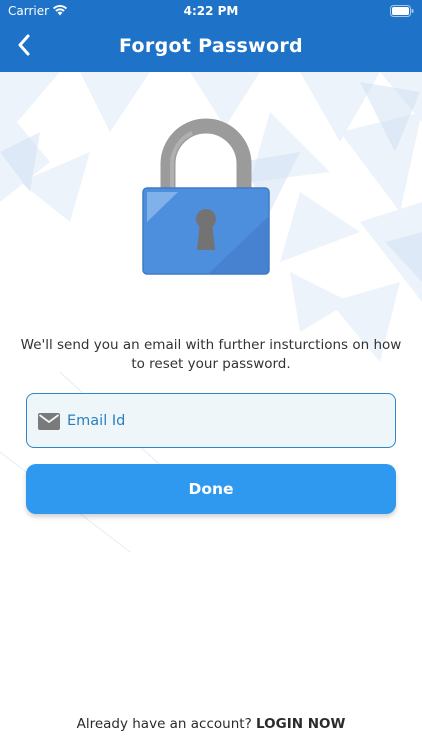  Describe the element at coordinates (211, 489) in the screenshot. I see `done-button: Done` at that location.